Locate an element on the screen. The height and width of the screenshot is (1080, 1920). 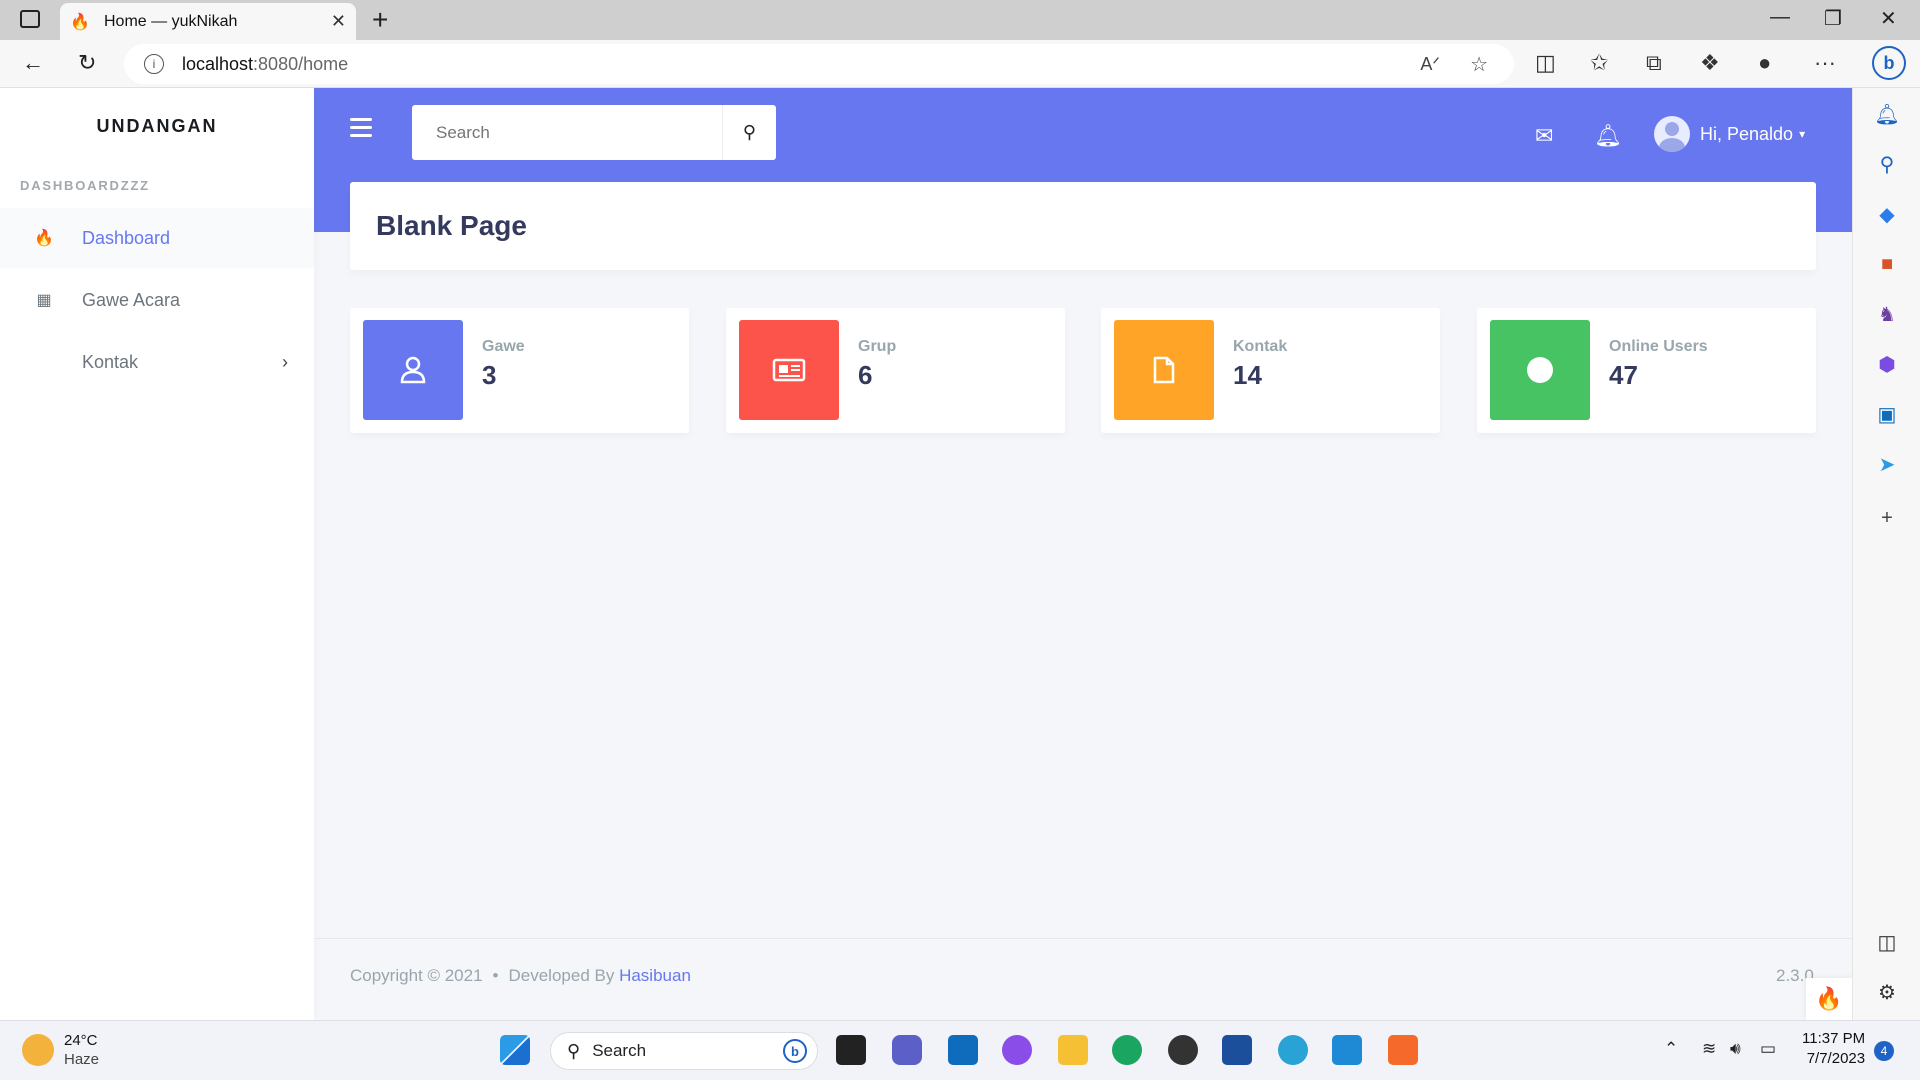
tag-icon: ◆ is located at coordinates (1887, 214).